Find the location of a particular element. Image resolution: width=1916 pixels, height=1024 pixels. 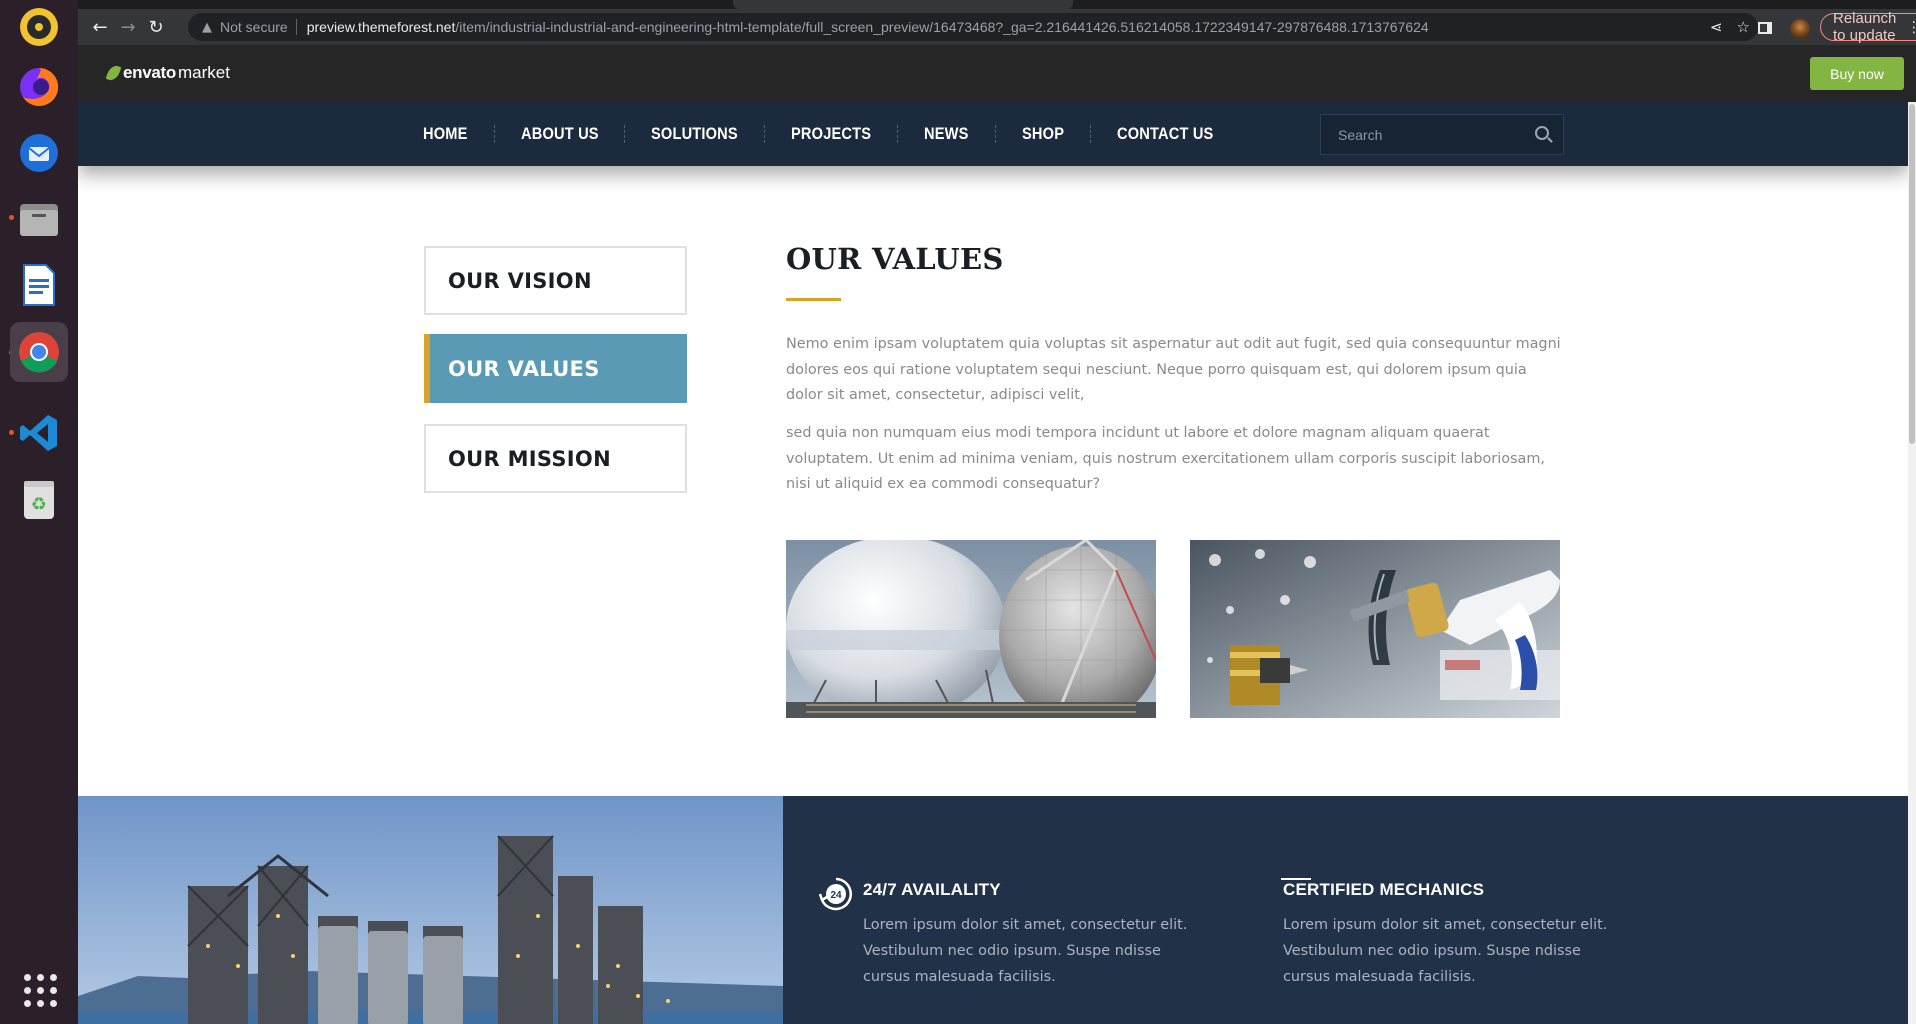

envato-bar: envato market Buy now is located at coordinates (997, 73).